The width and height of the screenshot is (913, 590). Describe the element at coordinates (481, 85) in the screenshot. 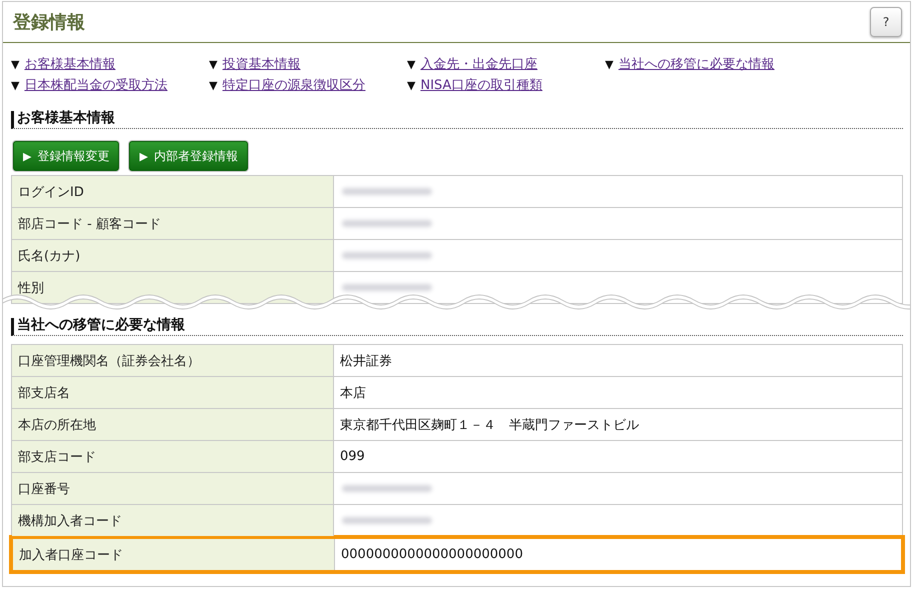

I see `section-link: NISA口座の取引種類` at that location.